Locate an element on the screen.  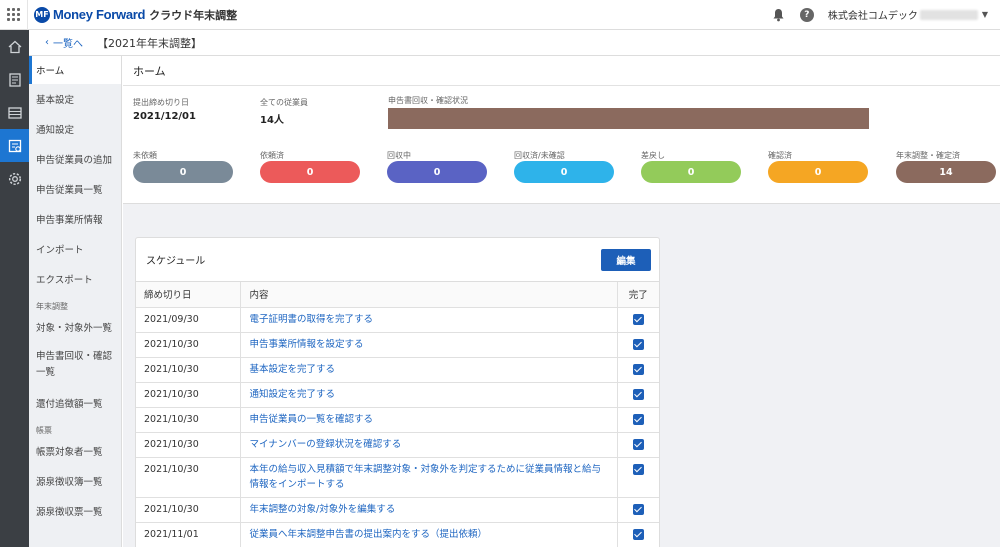
nav-item-target-list: 対象・対象外一覧 is located at coordinates (75, 327).